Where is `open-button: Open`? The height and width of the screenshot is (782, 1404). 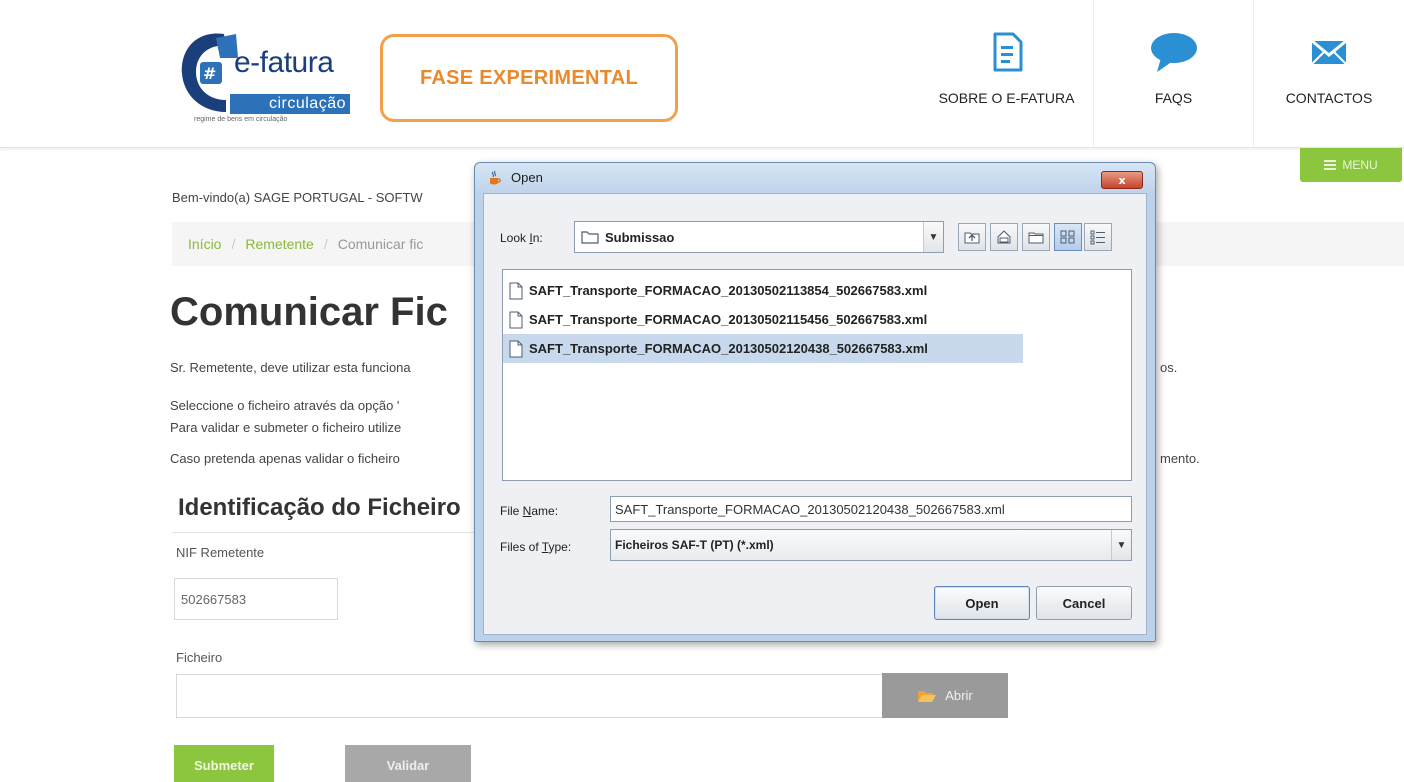 open-button: Open is located at coordinates (982, 603).